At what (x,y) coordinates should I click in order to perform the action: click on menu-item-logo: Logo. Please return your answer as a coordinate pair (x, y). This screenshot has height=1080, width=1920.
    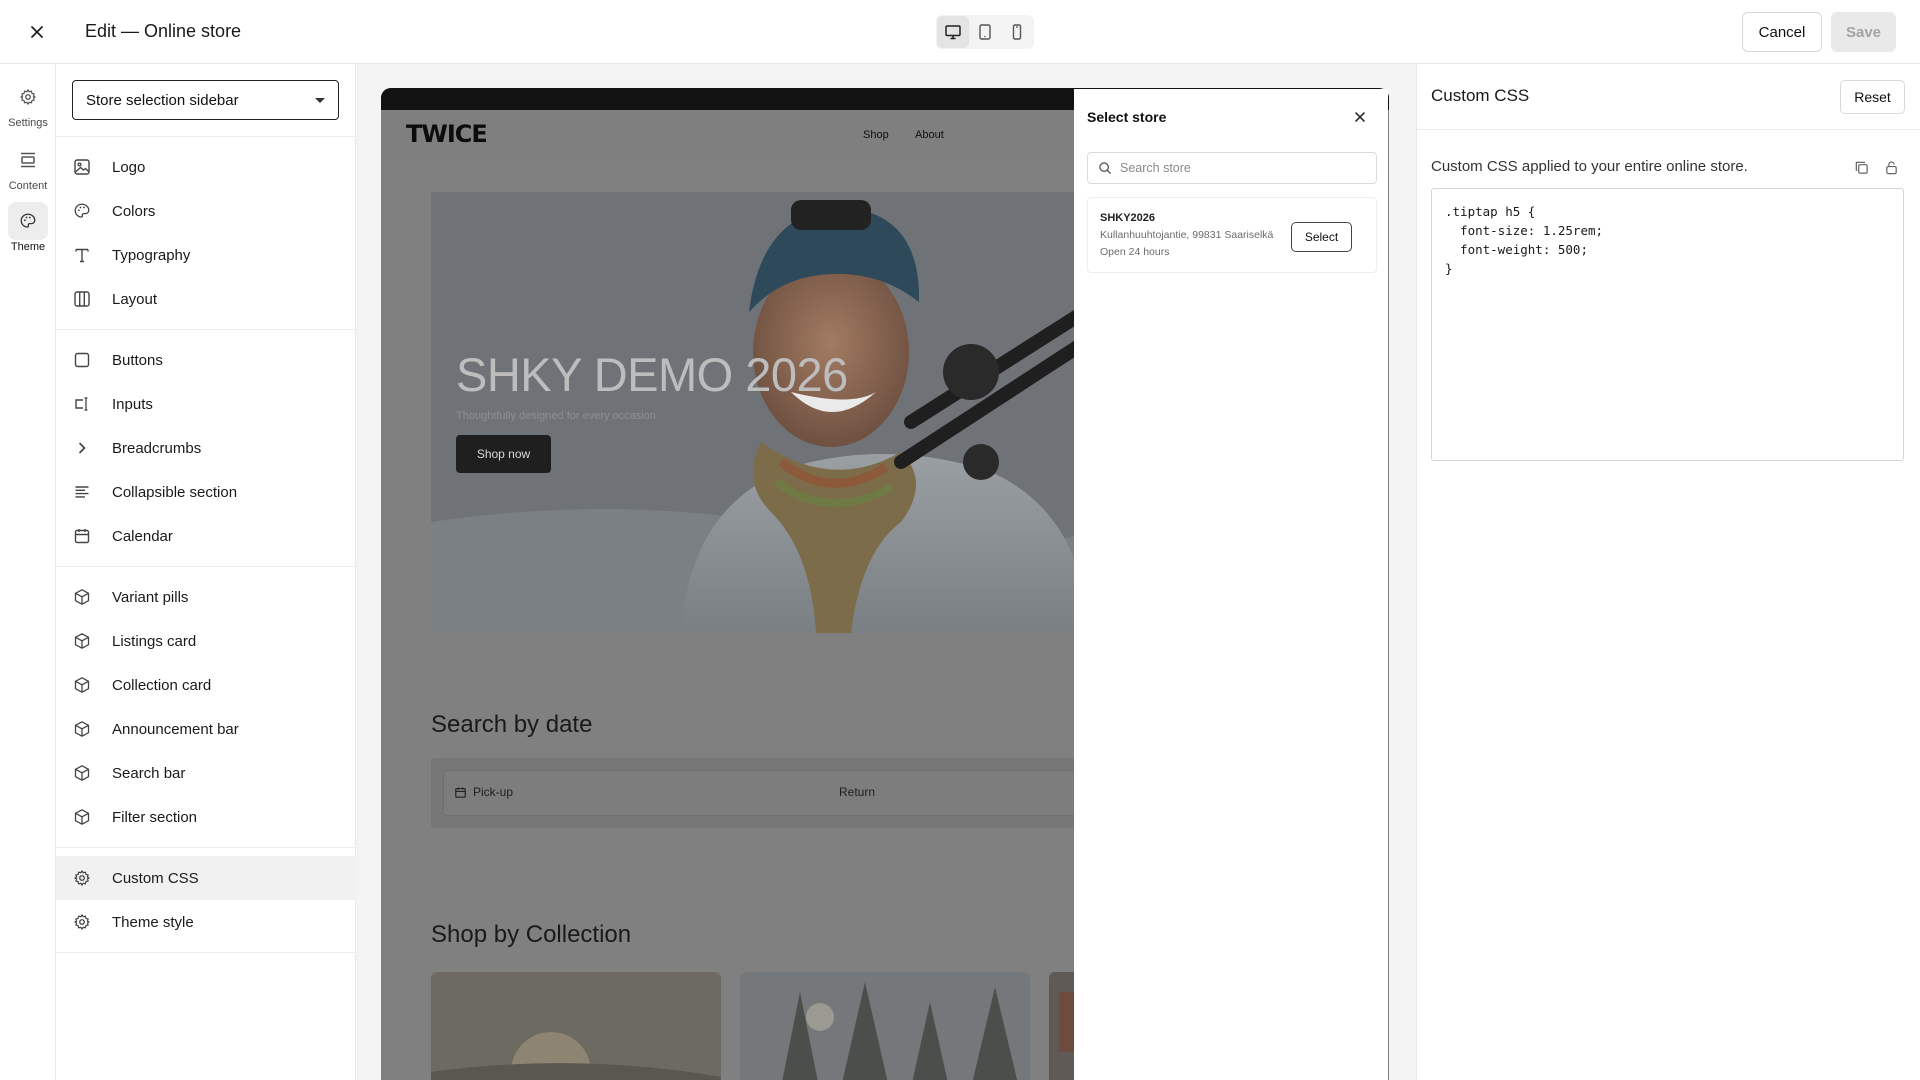
    Looking at the image, I should click on (206, 167).